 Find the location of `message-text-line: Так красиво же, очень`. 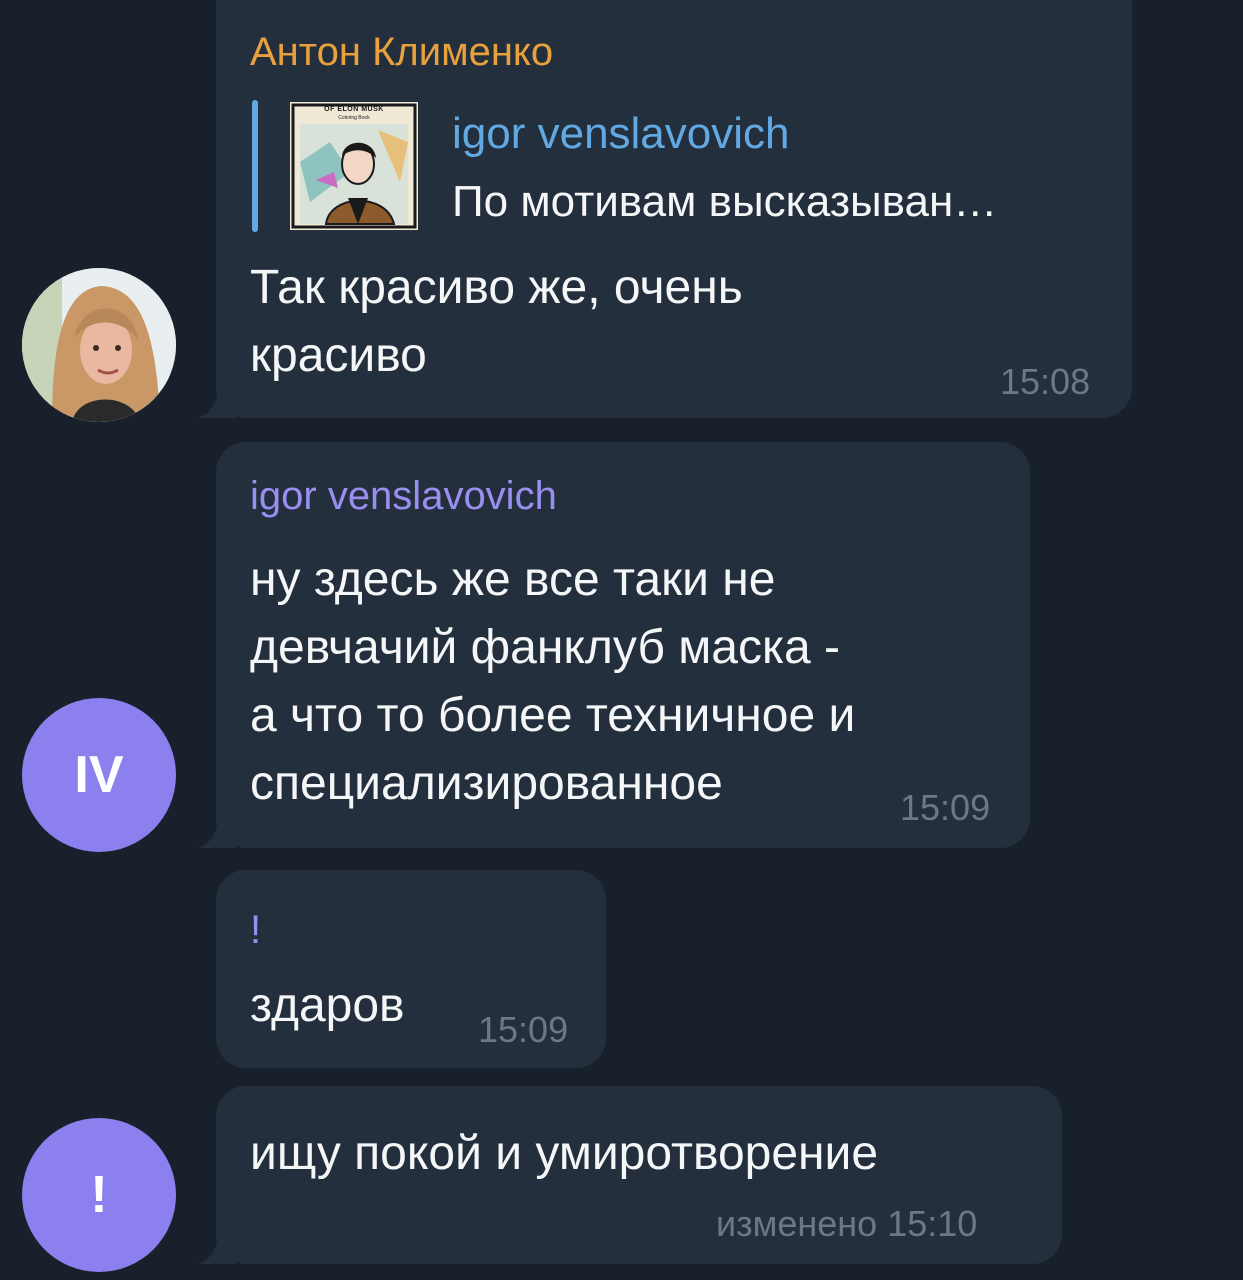

message-text-line: Так красиво же, очень is located at coordinates (496, 287).